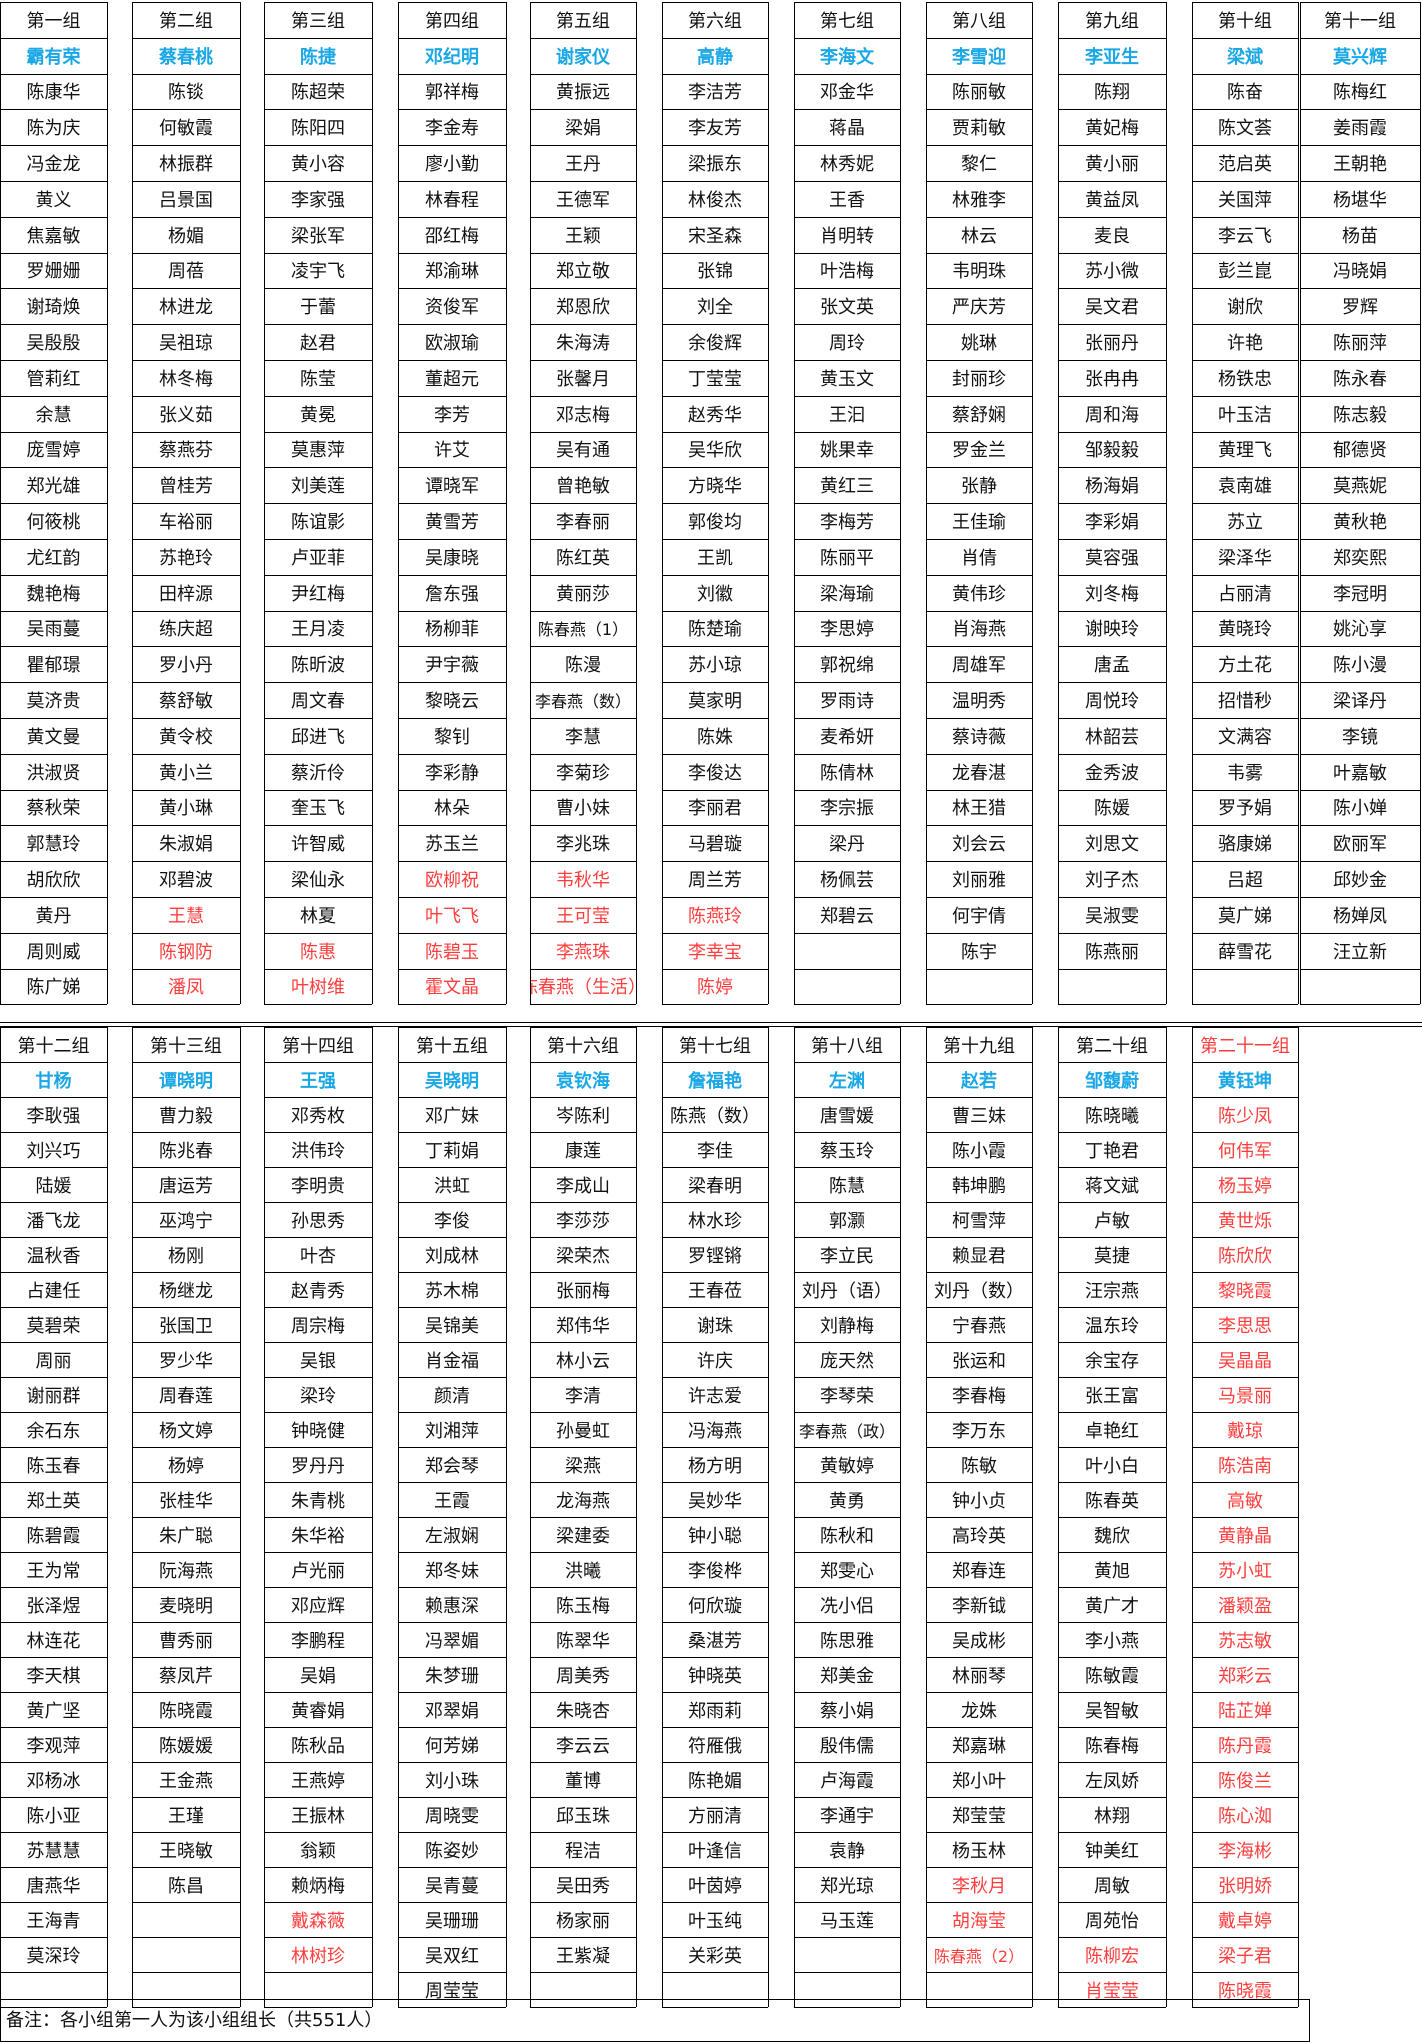  Describe the element at coordinates (1360, 881) in the screenshot. I see `group-member: 邱妙金` at that location.